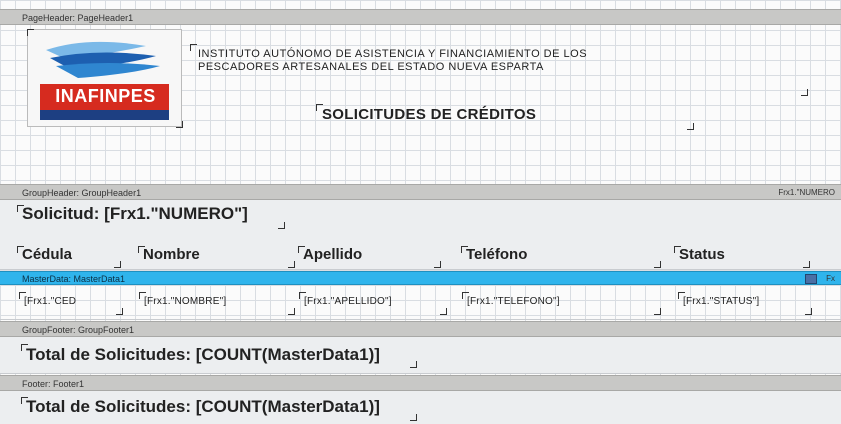 The image size is (841, 424). Describe the element at coordinates (677, 249) in the screenshot. I see `status-corner-tl` at that location.